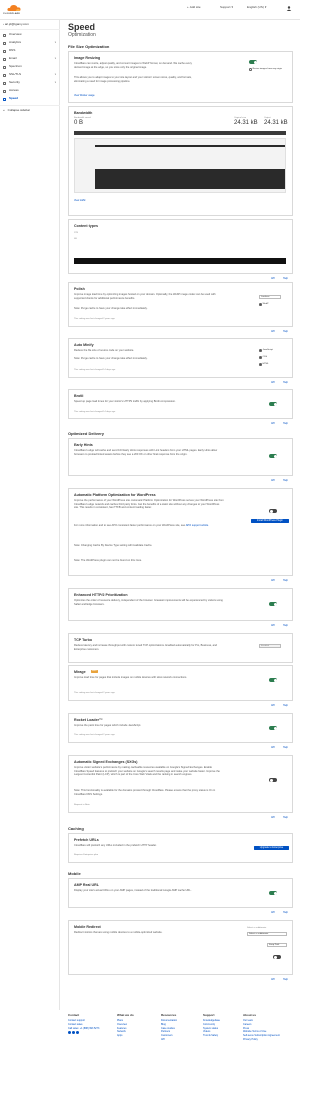  Describe the element at coordinates (257, 7) in the screenshot. I see `language-menu: English (US) ▾` at that location.